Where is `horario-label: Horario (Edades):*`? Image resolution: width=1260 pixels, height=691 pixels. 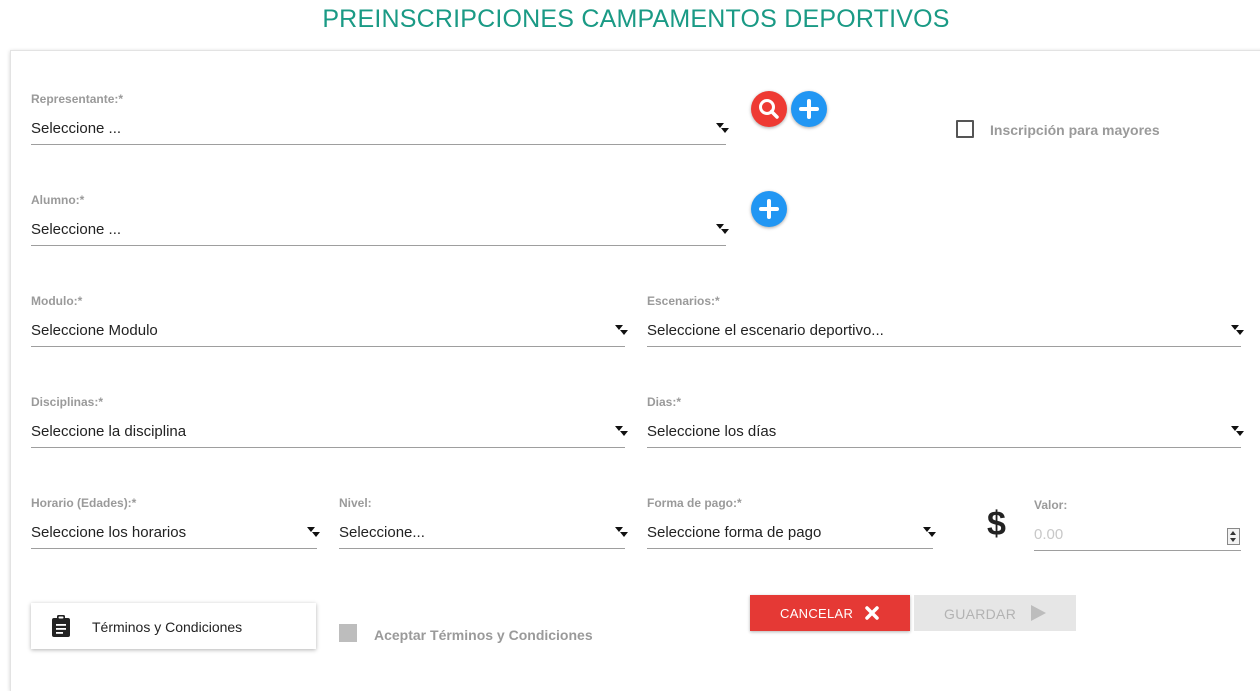 horario-label: Horario (Edades):* is located at coordinates (84, 503).